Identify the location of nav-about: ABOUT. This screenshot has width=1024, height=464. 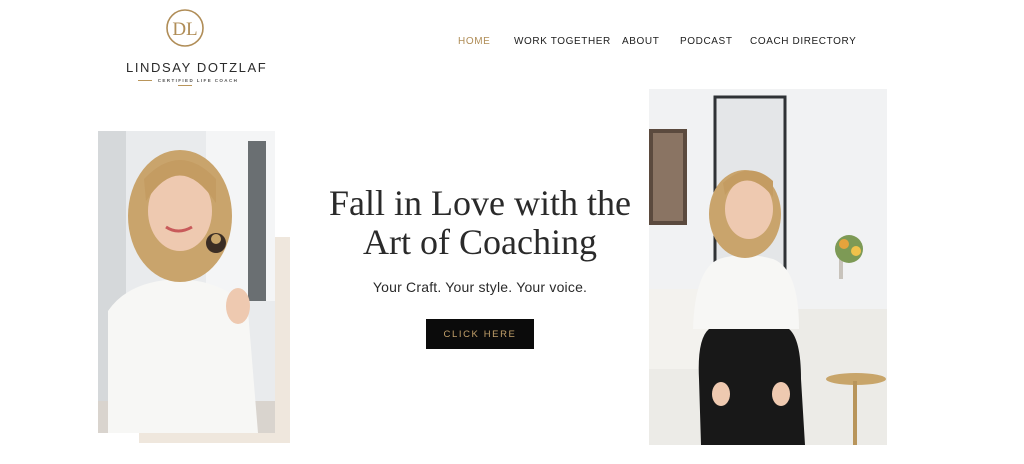
(640, 41).